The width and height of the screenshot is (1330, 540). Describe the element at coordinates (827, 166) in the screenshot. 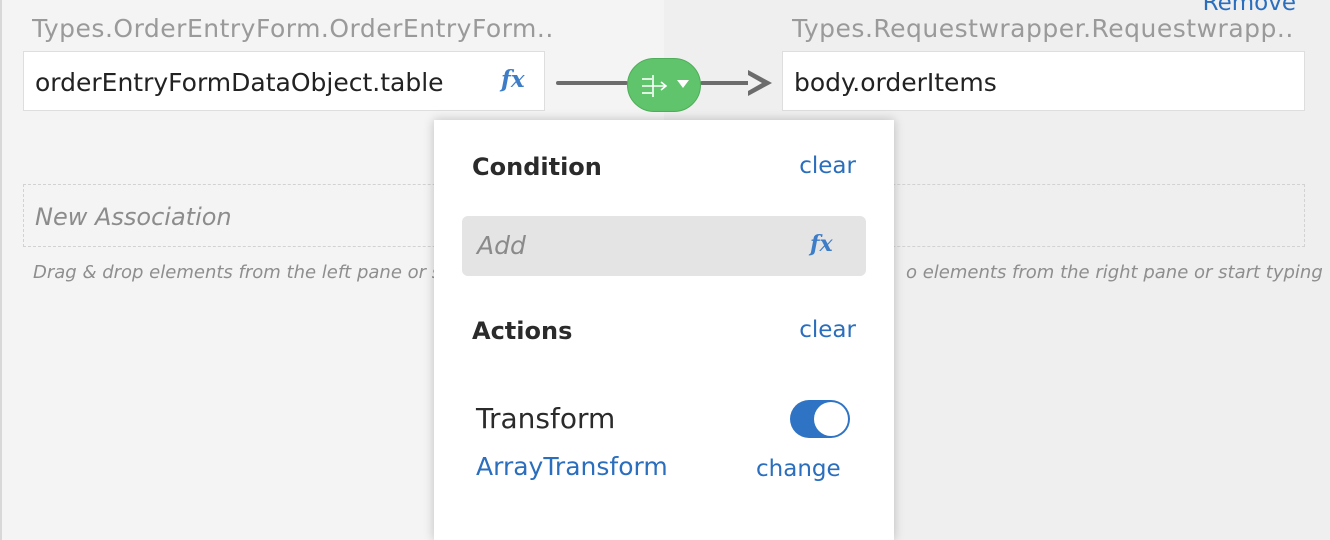

I see `condition-clear-link: clear` at that location.